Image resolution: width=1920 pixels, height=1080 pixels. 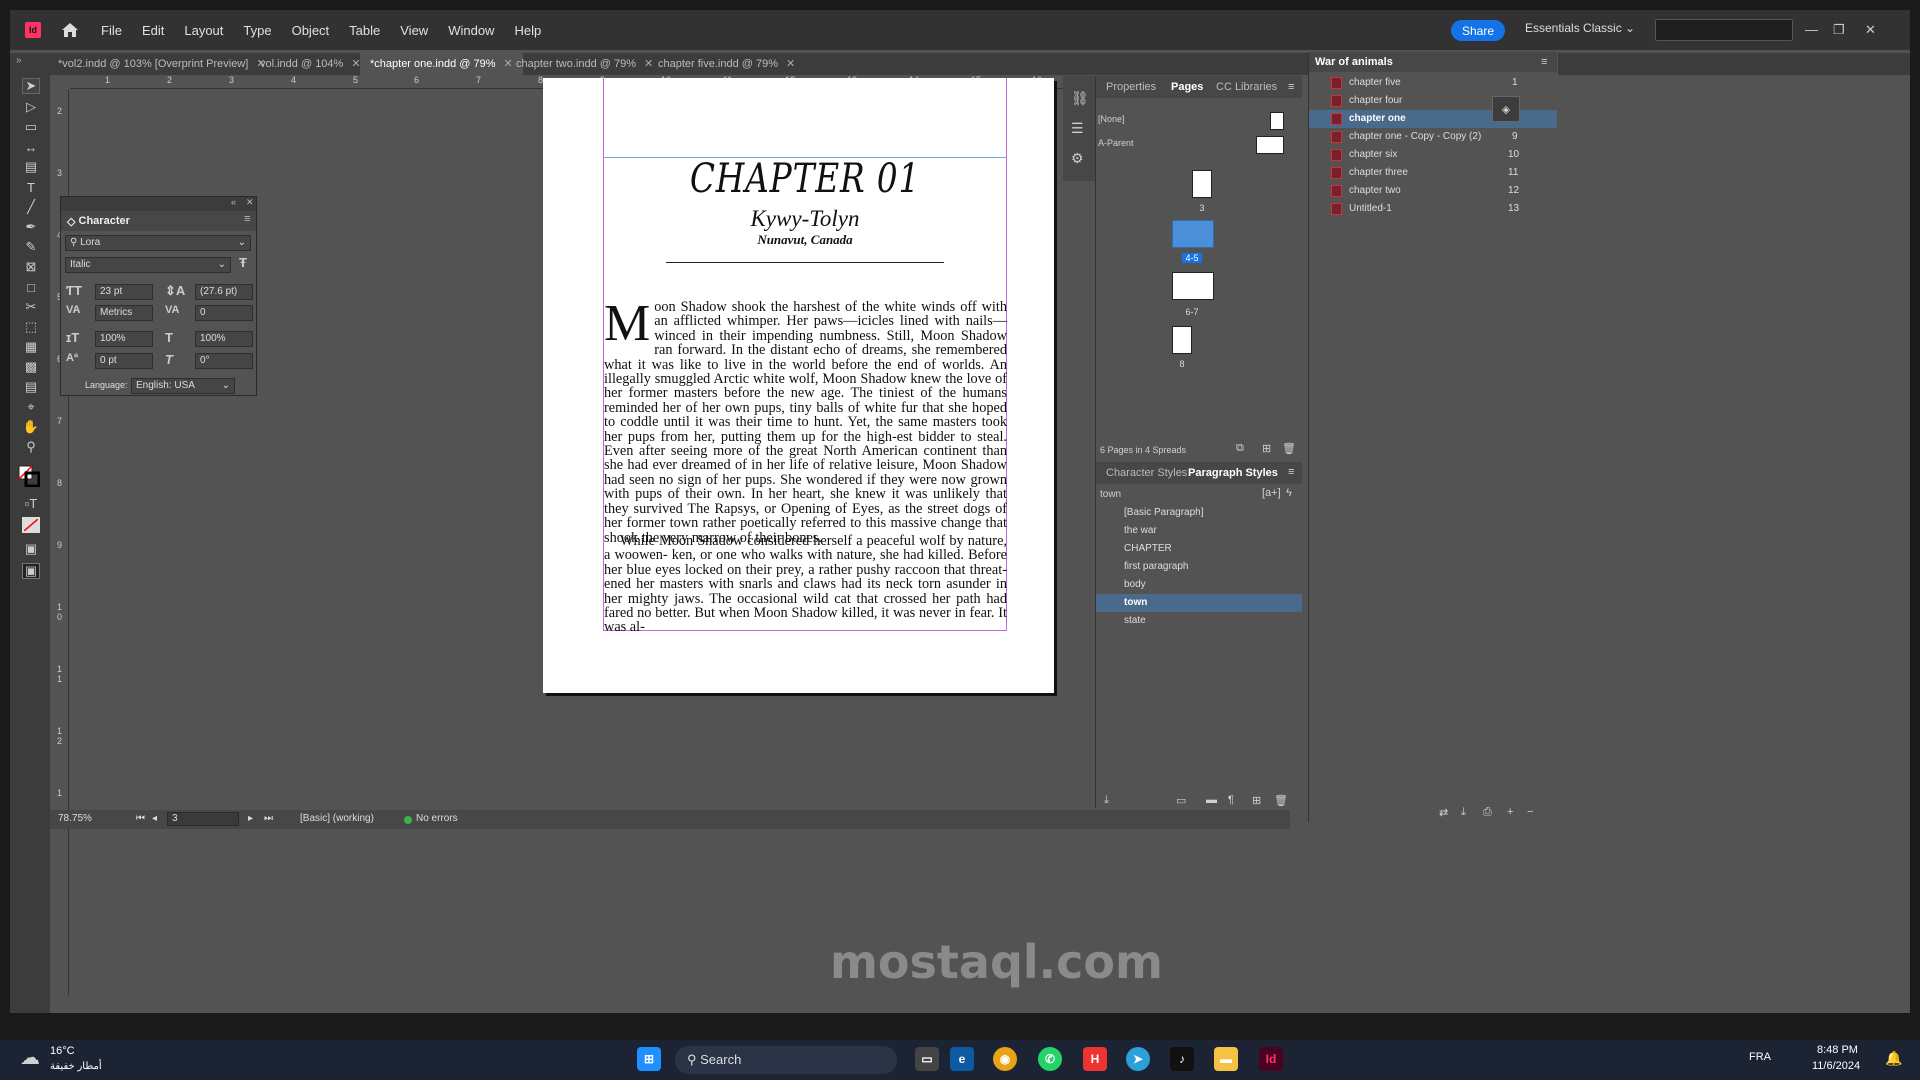 What do you see at coordinates (1138, 1059) in the screenshot?
I see `telegram-icon: ➤` at bounding box center [1138, 1059].